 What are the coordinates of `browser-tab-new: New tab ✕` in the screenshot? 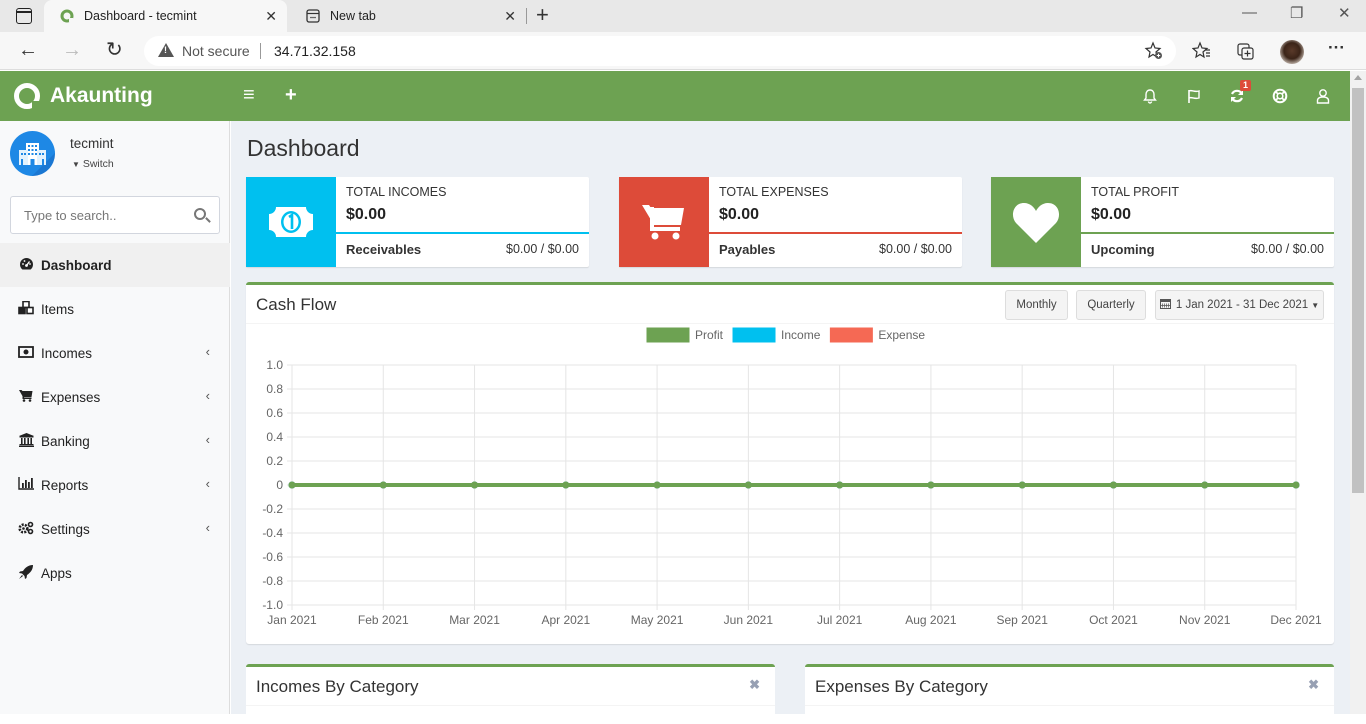 It's located at (408, 16).